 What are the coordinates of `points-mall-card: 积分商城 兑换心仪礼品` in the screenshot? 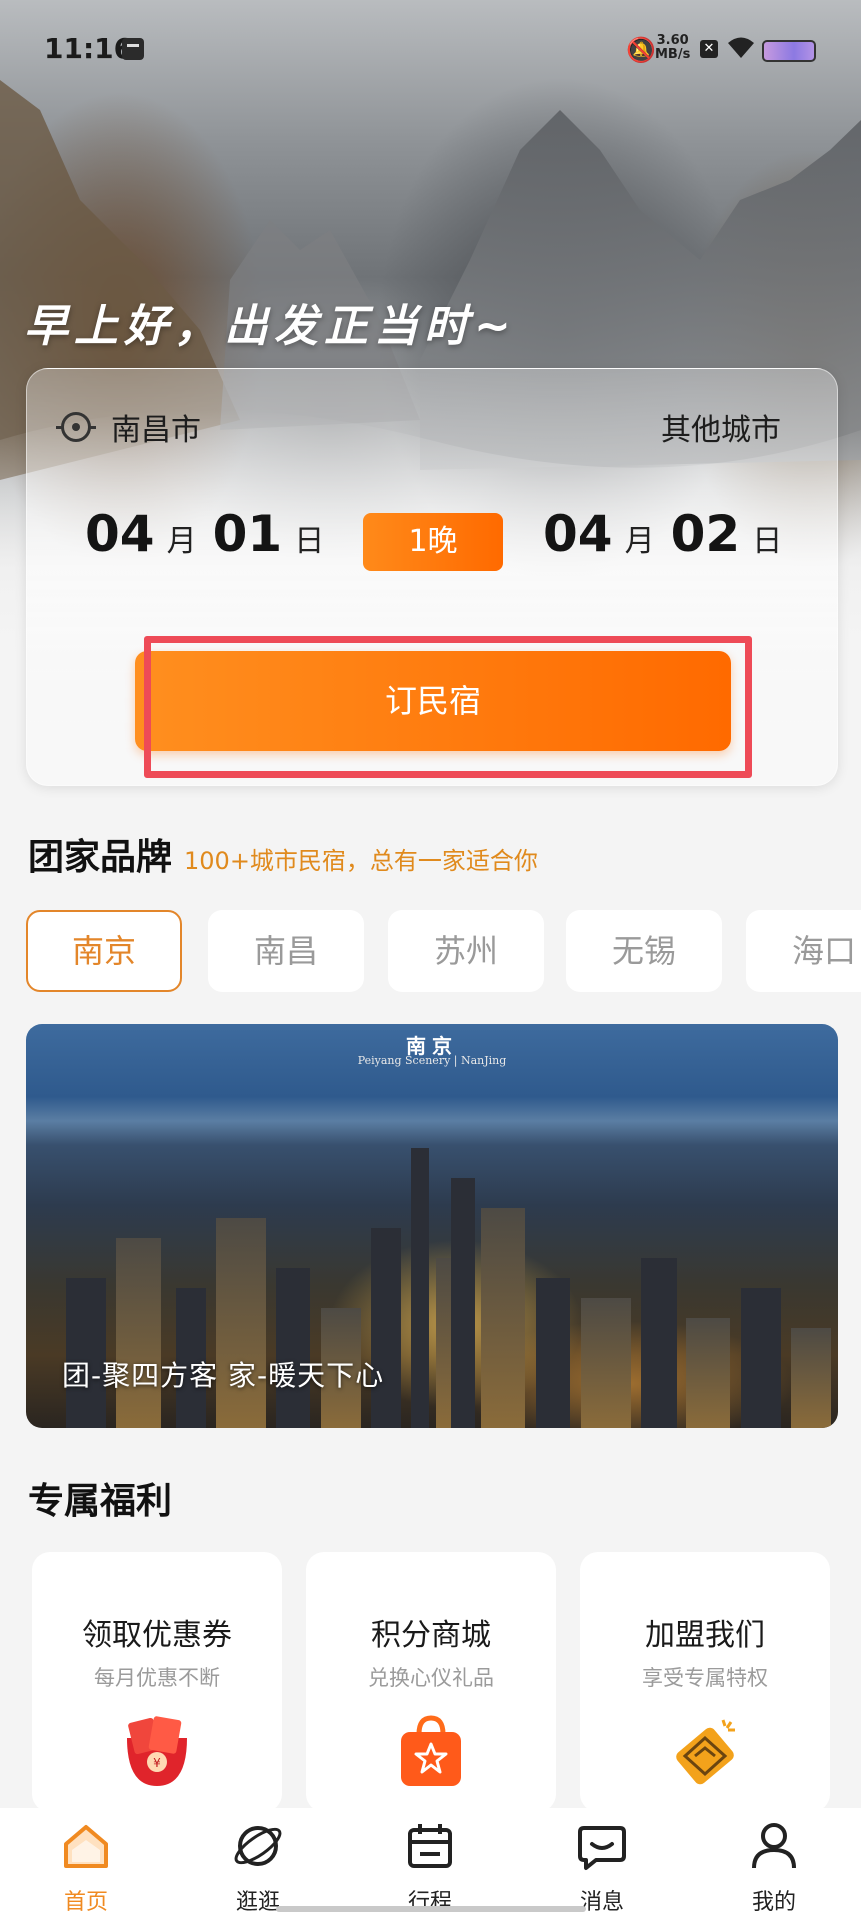 It's located at (431, 1682).